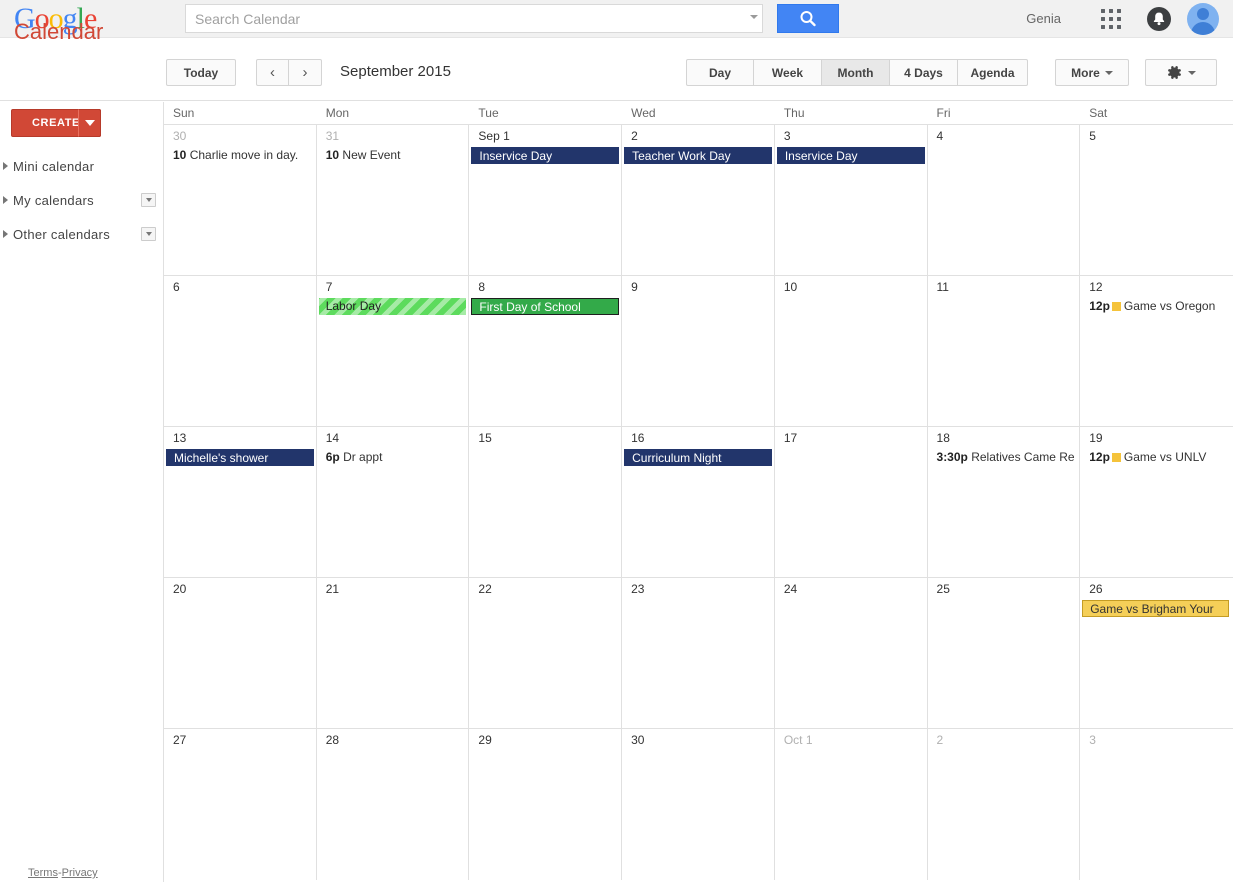 This screenshot has height=882, width=1233. Describe the element at coordinates (240, 457) in the screenshot. I see `calendar-event: Michelle's shower` at that location.